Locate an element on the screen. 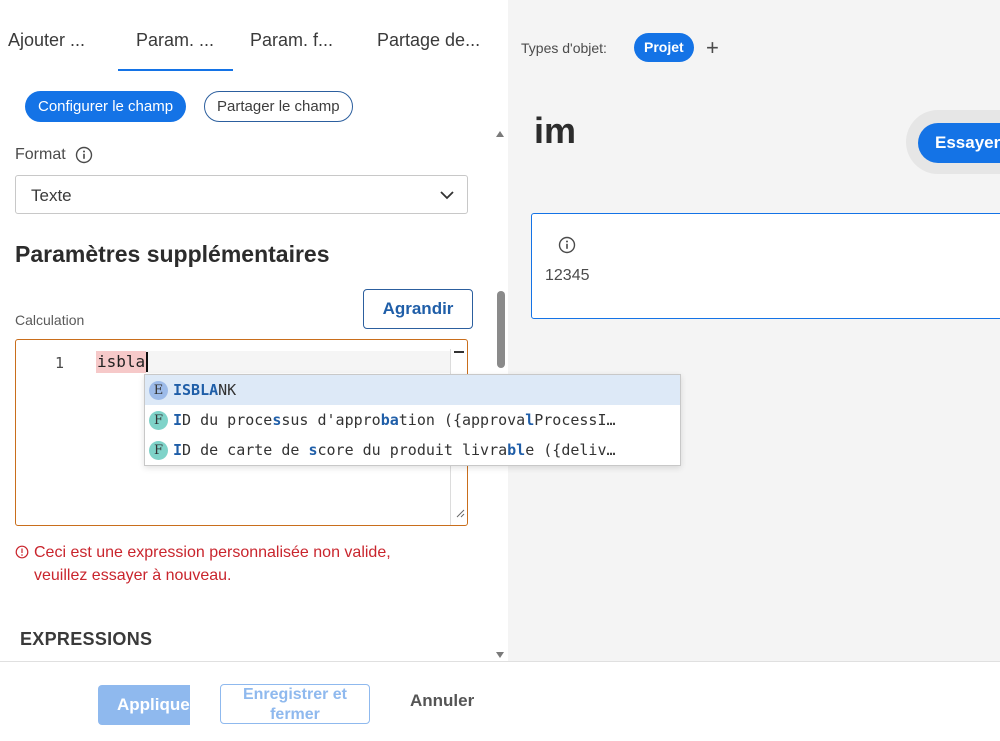  additional-settings-title: Paramètres supplémentaires is located at coordinates (172, 254).